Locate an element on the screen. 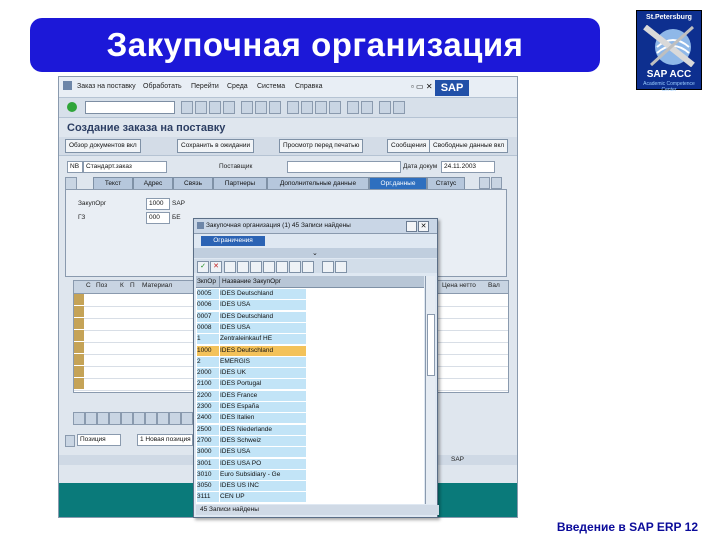  new-list-icon is located at coordinates (230, 267).